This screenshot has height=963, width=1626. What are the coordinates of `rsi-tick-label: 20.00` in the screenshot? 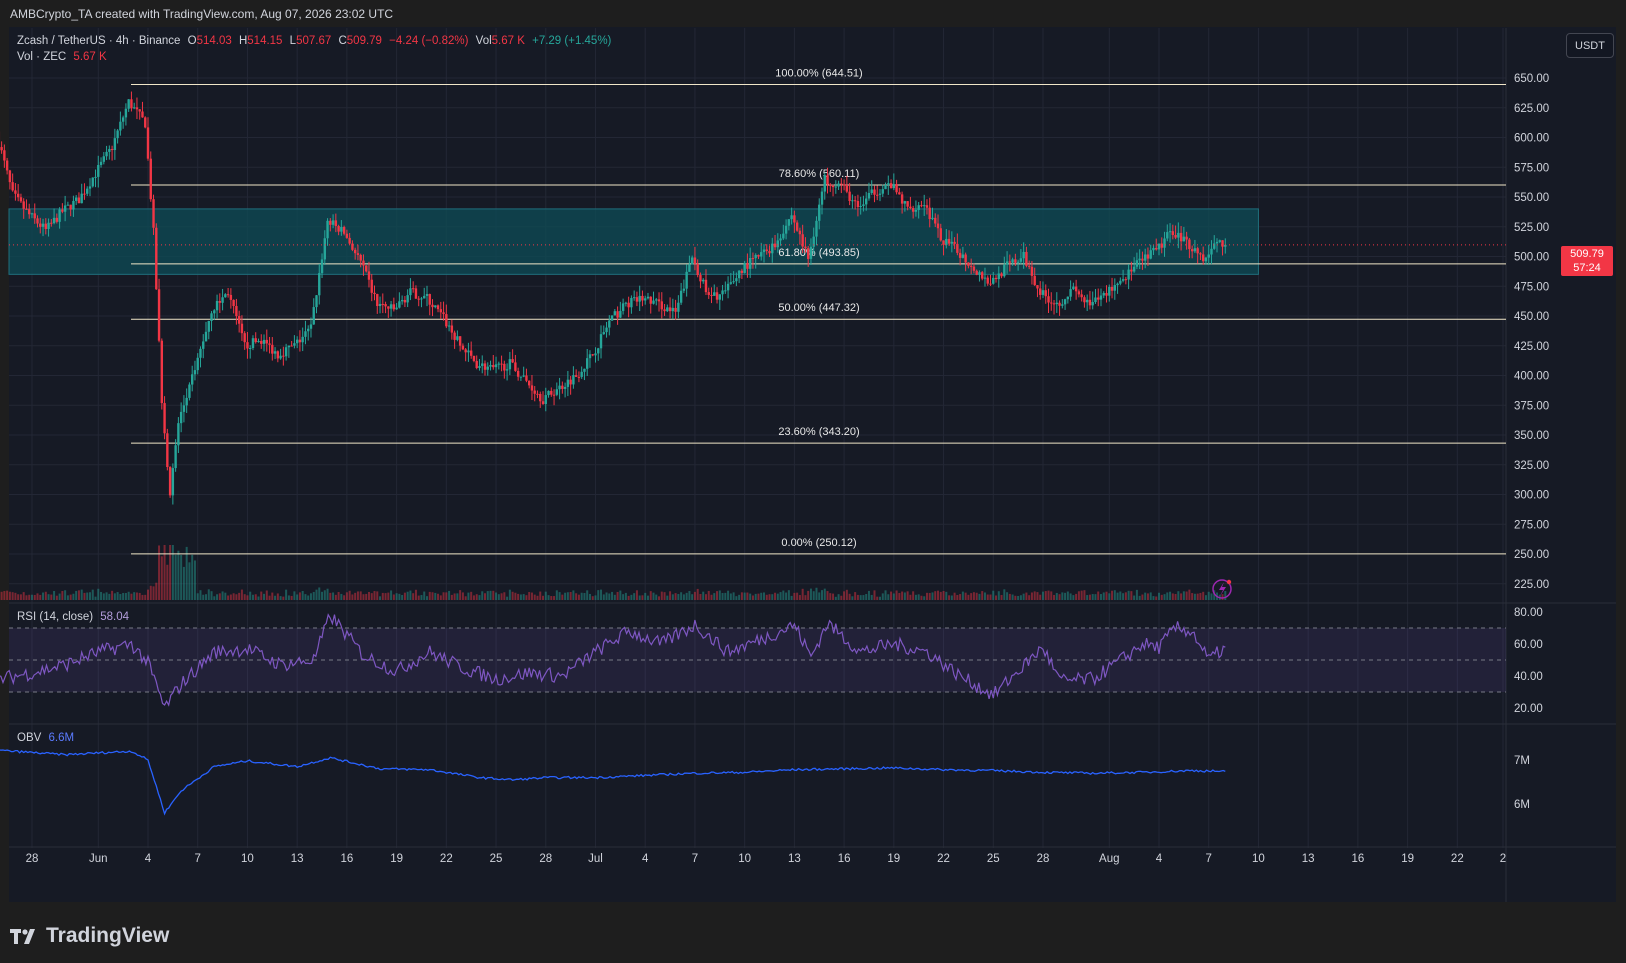 It's located at (1528, 709).